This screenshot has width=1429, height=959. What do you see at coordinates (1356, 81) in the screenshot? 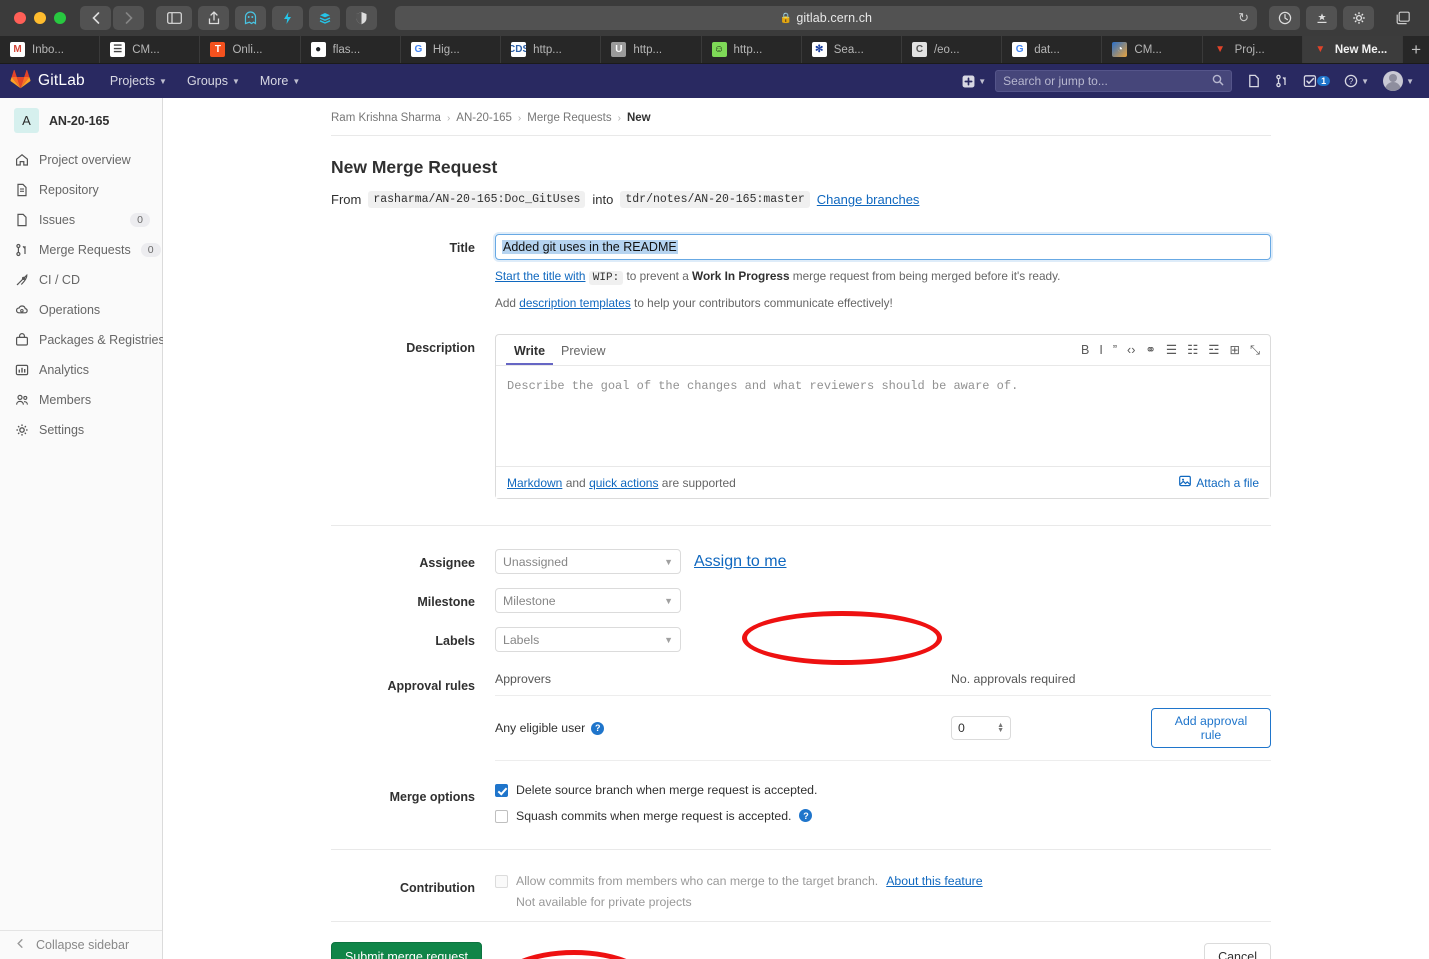
I see `help-circle-icon: ? ▼` at bounding box center [1356, 81].